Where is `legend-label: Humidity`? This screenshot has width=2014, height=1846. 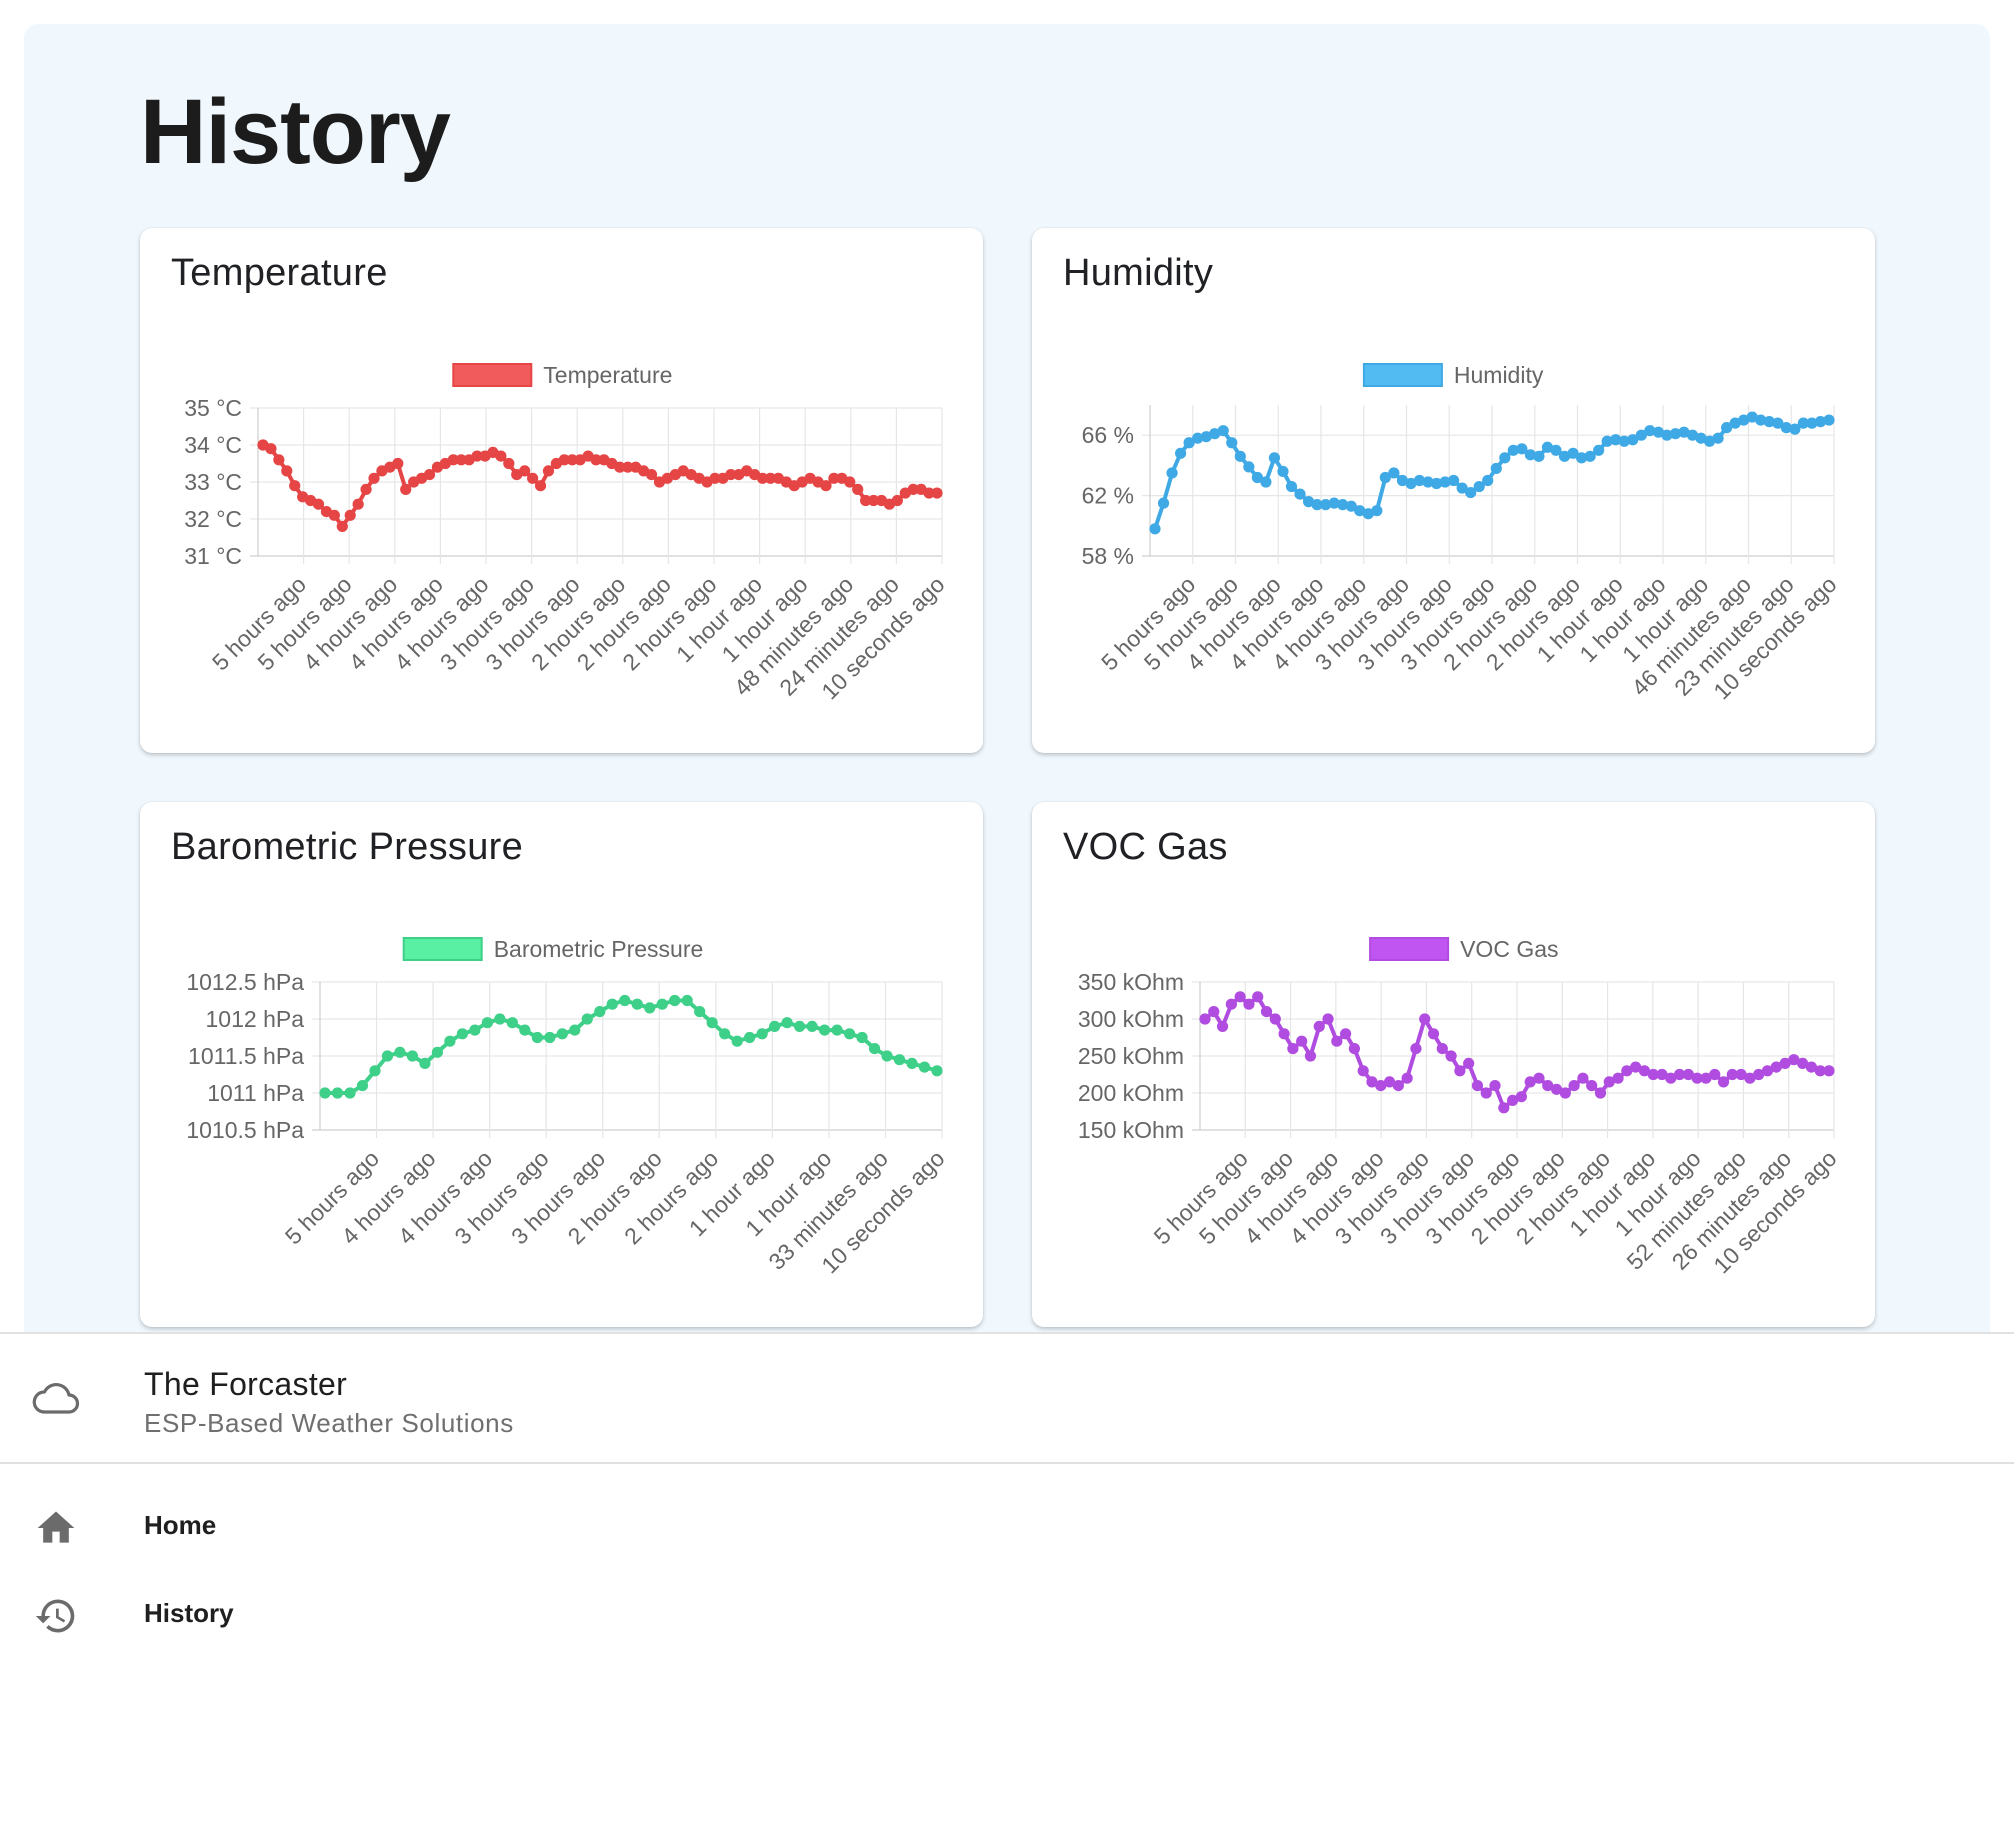
legend-label: Humidity is located at coordinates (1499, 375).